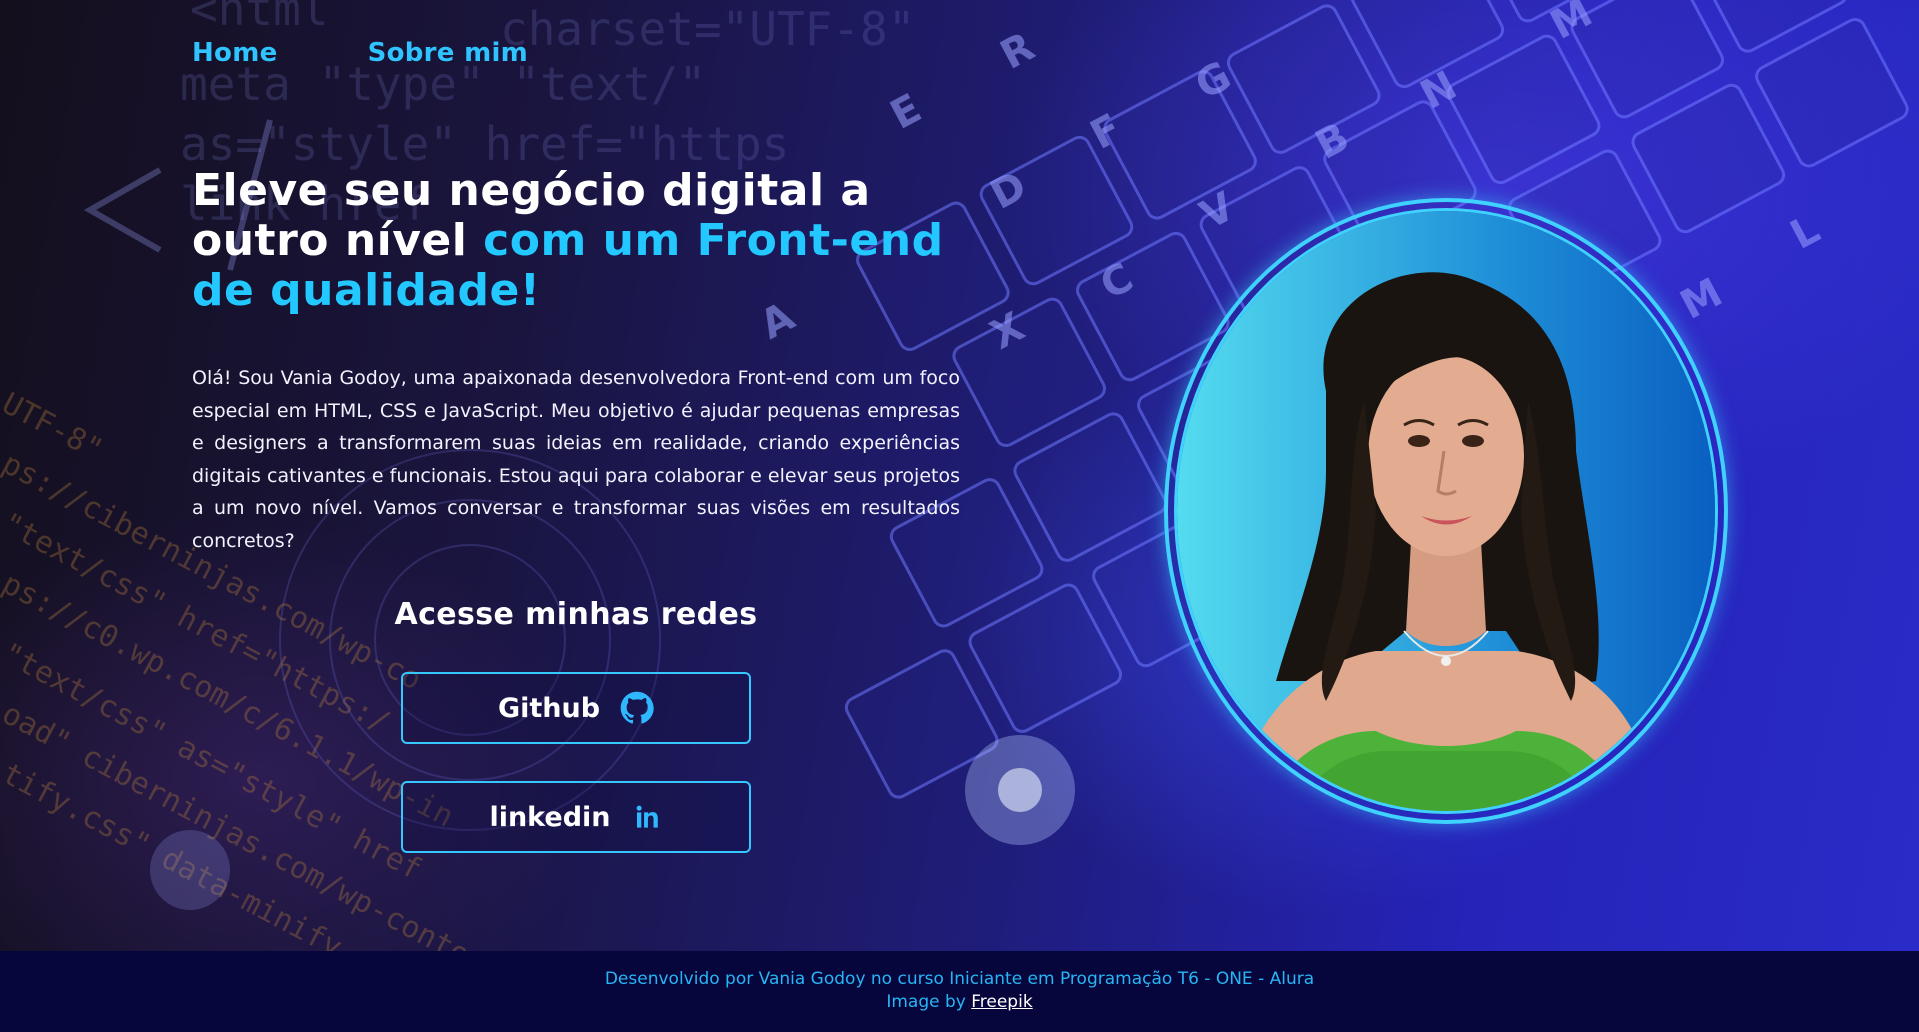 This screenshot has height=1032, width=1919. I want to click on github-icon, so click(637, 708).